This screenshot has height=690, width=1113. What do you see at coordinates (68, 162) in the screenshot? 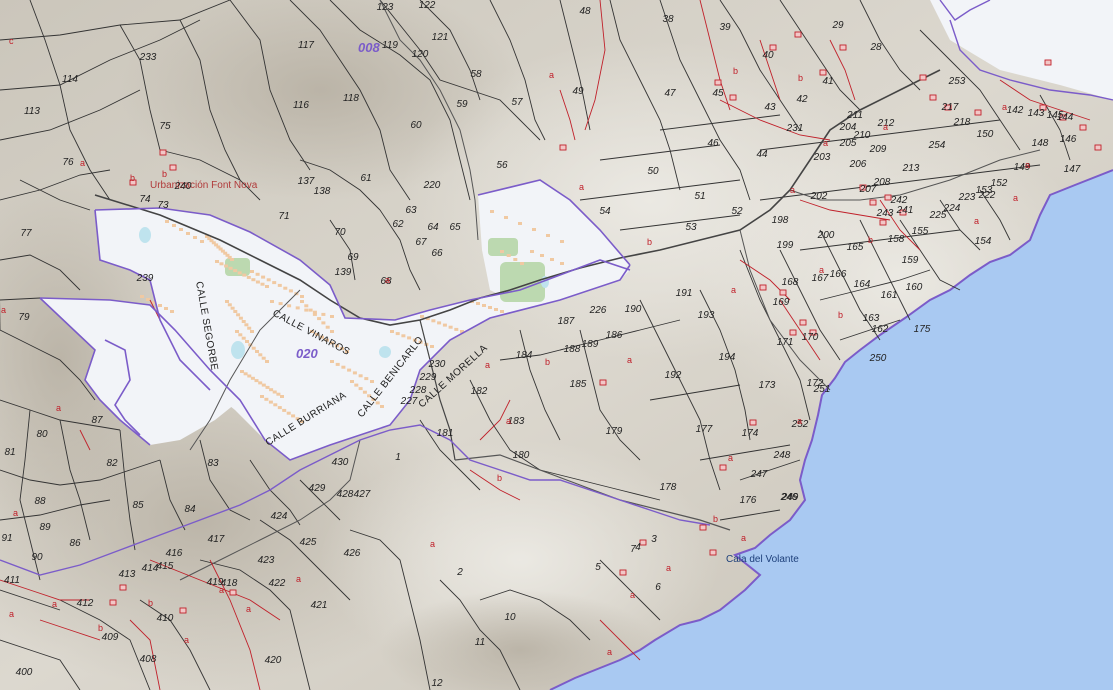
I see `parcel-number: 76` at bounding box center [68, 162].